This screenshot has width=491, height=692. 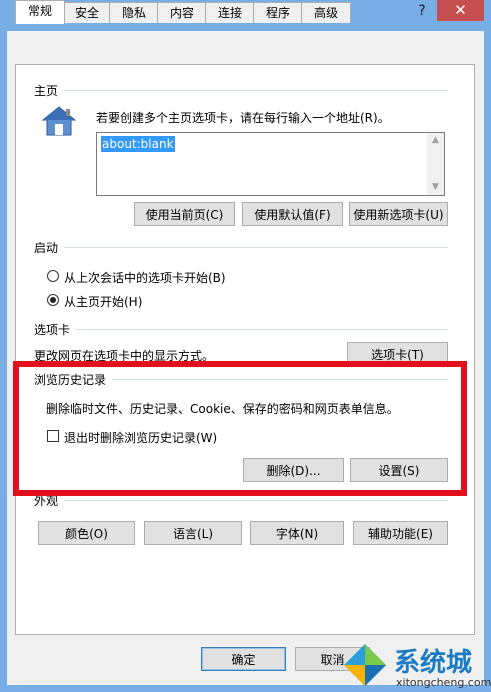 What do you see at coordinates (53, 300) in the screenshot?
I see `startup-radio-home` at bounding box center [53, 300].